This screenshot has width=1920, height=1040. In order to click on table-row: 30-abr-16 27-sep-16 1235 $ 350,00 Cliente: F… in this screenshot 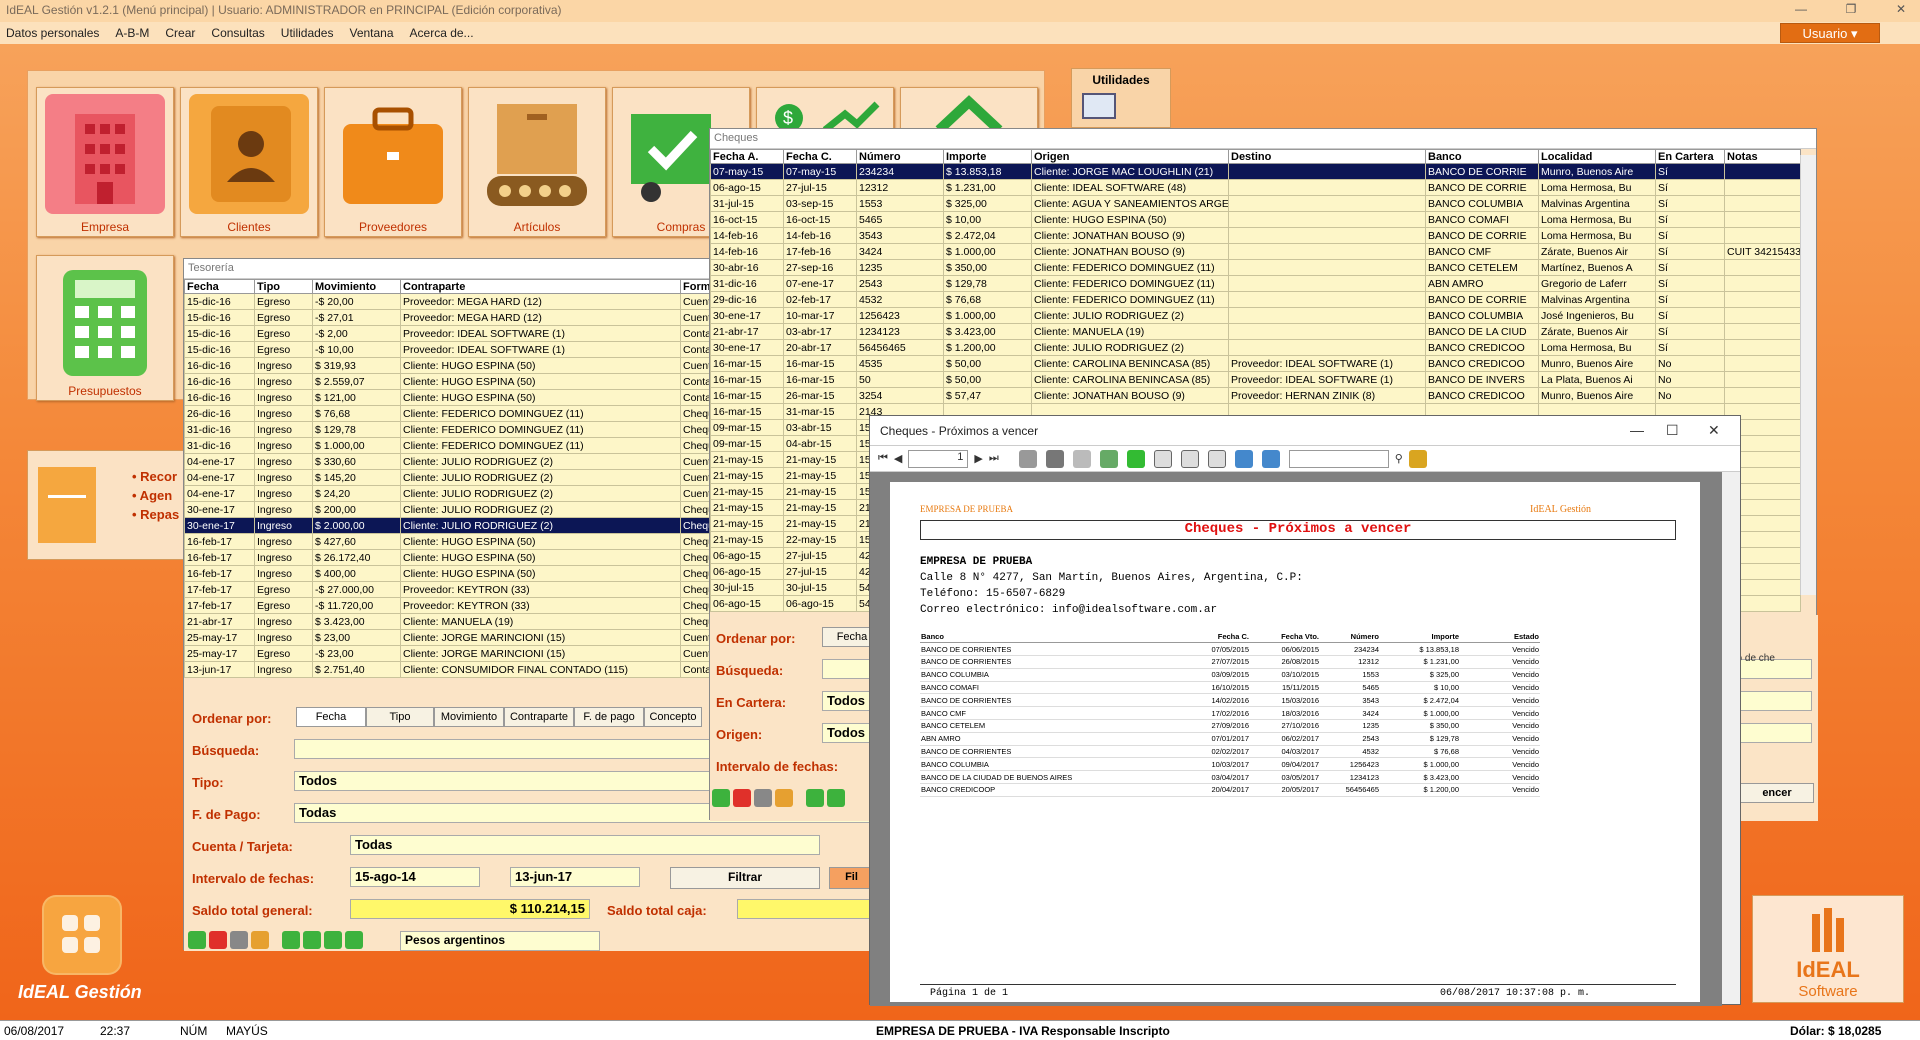, I will do `click(1255, 267)`.